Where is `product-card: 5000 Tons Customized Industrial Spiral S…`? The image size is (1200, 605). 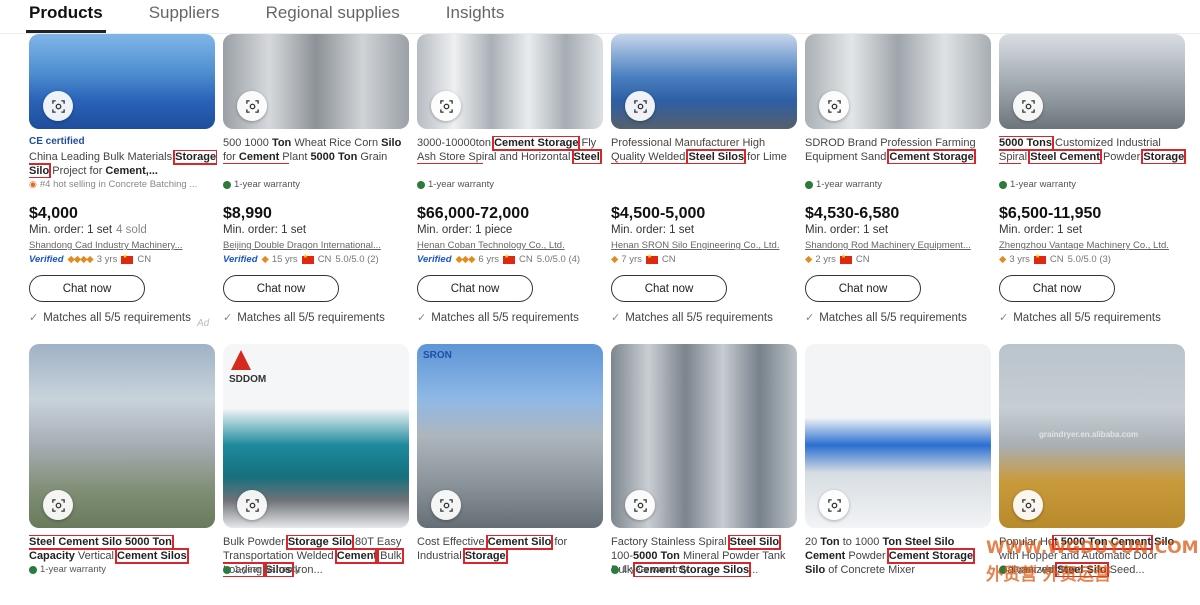
product-card: 5000 Tons Customized Industrial Spiral S… is located at coordinates (1093, 184).